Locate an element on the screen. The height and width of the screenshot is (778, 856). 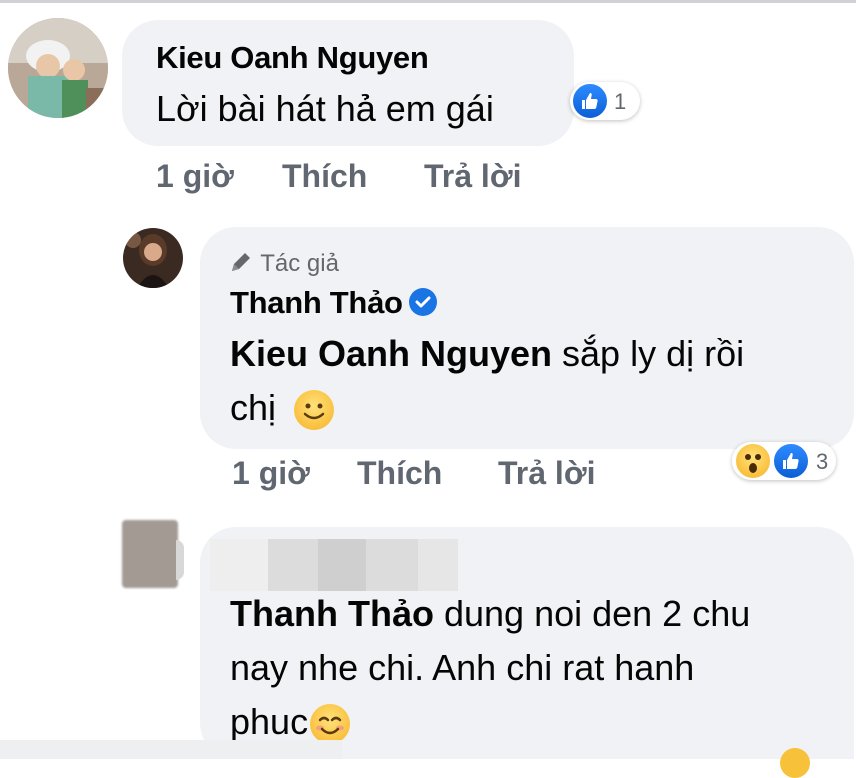
reaction-summary: 1 is located at coordinates (605, 101).